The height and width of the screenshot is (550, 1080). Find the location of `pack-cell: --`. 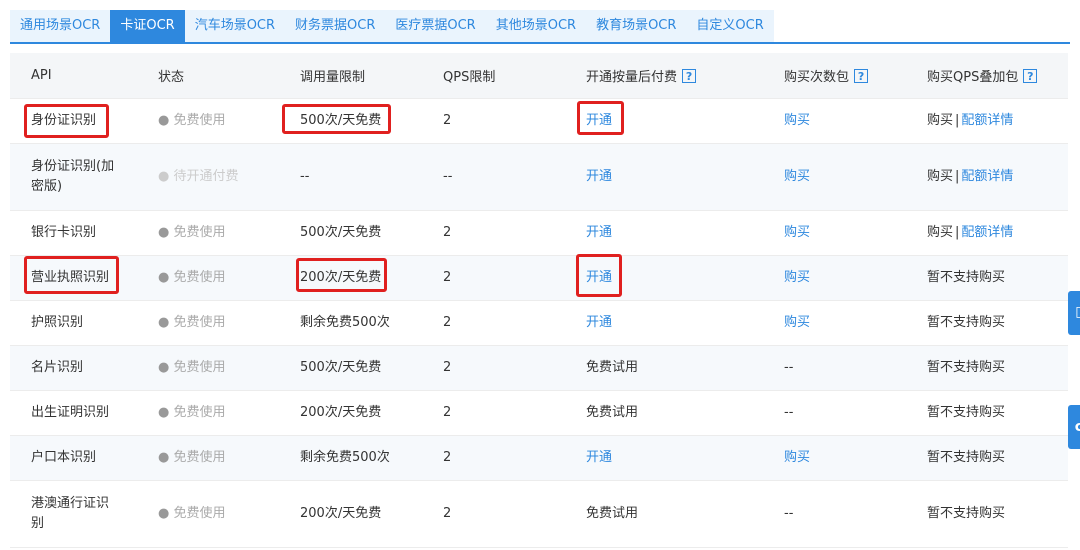

pack-cell: -- is located at coordinates (789, 513).